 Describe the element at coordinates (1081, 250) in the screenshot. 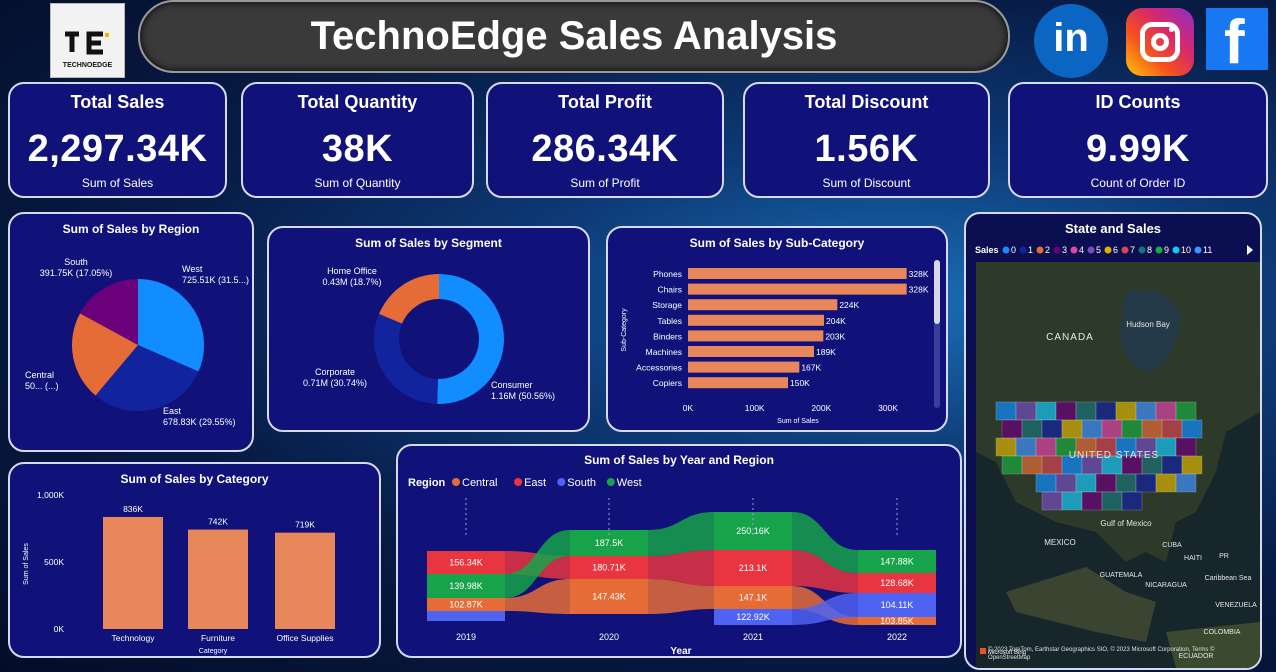

I see `legend-item: 4` at that location.